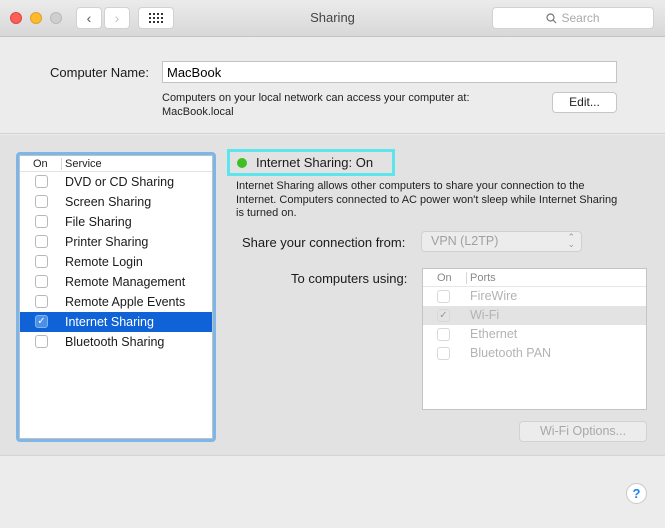  Describe the element at coordinates (242, 163) in the screenshot. I see `status-dot-icon` at that location.